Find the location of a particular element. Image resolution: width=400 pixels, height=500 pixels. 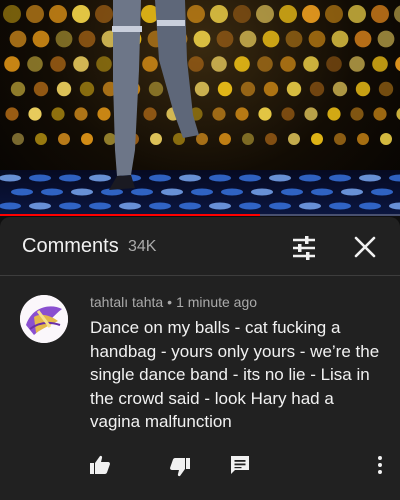

dislike-button is located at coordinates (180, 467).